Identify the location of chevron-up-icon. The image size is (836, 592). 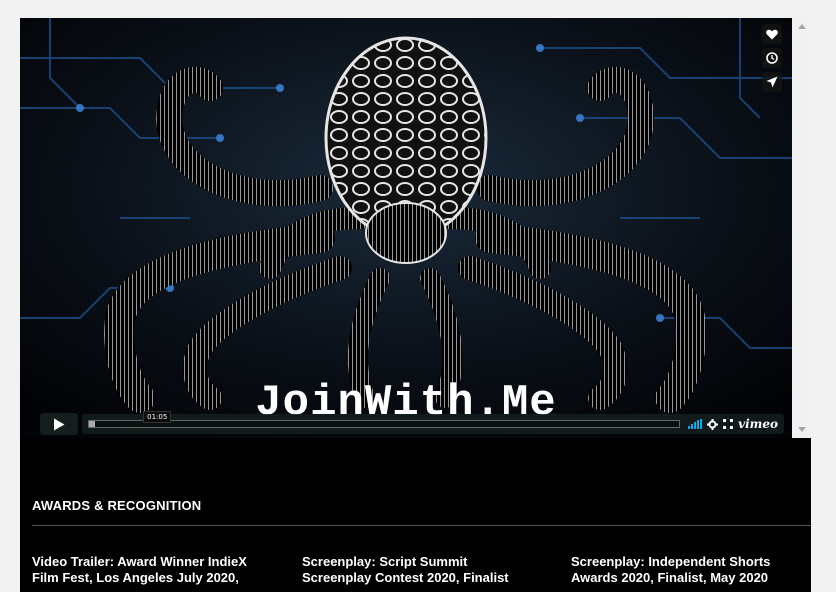
(801, 26).